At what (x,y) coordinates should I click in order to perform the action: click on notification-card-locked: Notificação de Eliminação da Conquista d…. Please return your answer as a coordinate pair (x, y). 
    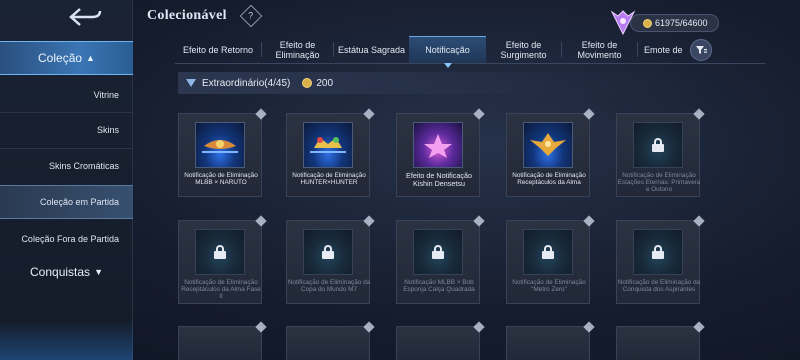
    Looking at the image, I should click on (660, 259).